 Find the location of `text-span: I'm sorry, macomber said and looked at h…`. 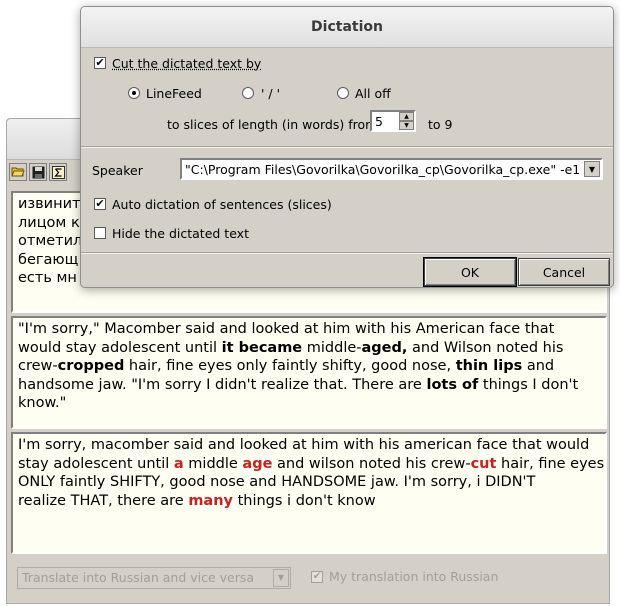

text-span: I'm sorry, macomber said and looked at h… is located at coordinates (304, 445).